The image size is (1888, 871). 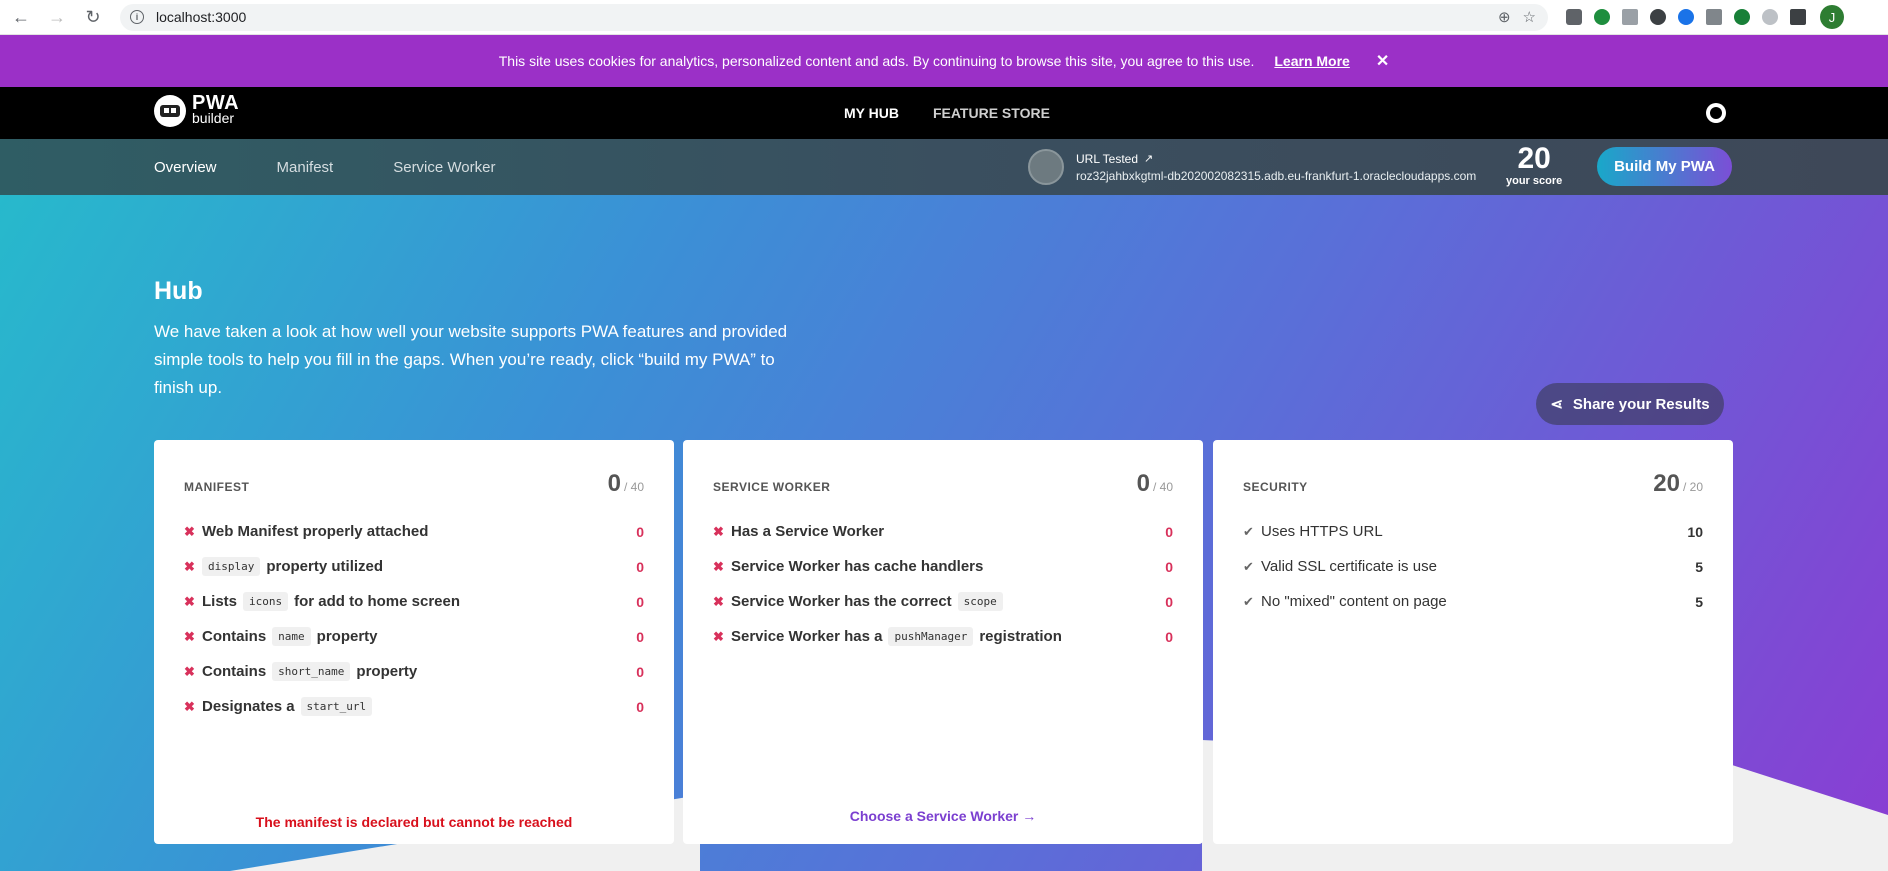 I want to click on list-item: ✖ Service Worker has cache handlers 0, so click(x=943, y=566).